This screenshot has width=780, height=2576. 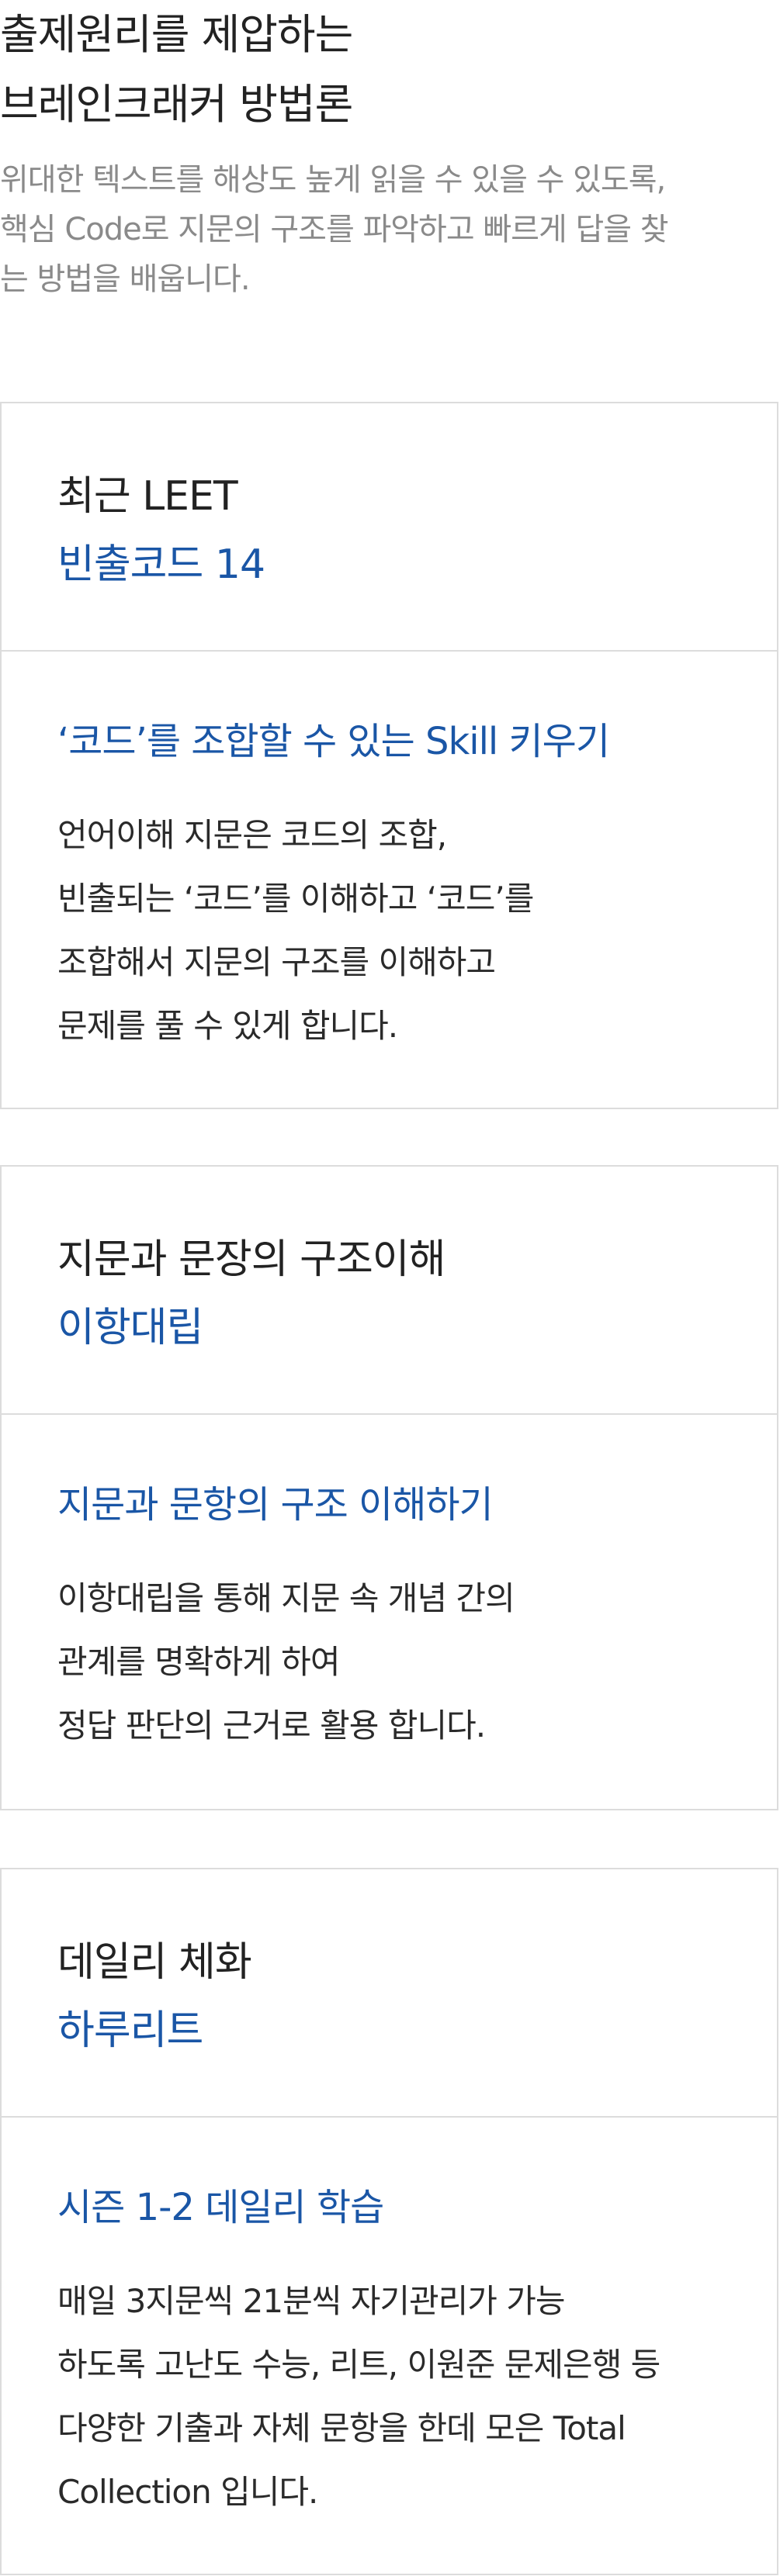 What do you see at coordinates (130, 2030) in the screenshot?
I see `card-title: 하루리트` at bounding box center [130, 2030].